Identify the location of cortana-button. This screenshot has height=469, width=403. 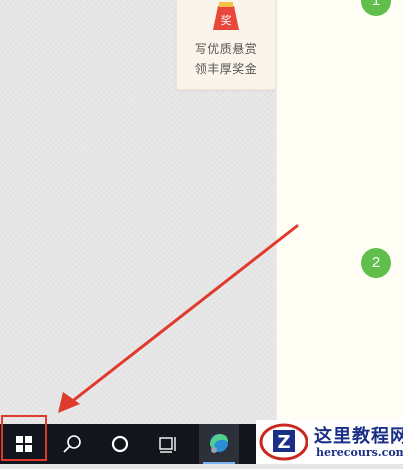
(120, 444).